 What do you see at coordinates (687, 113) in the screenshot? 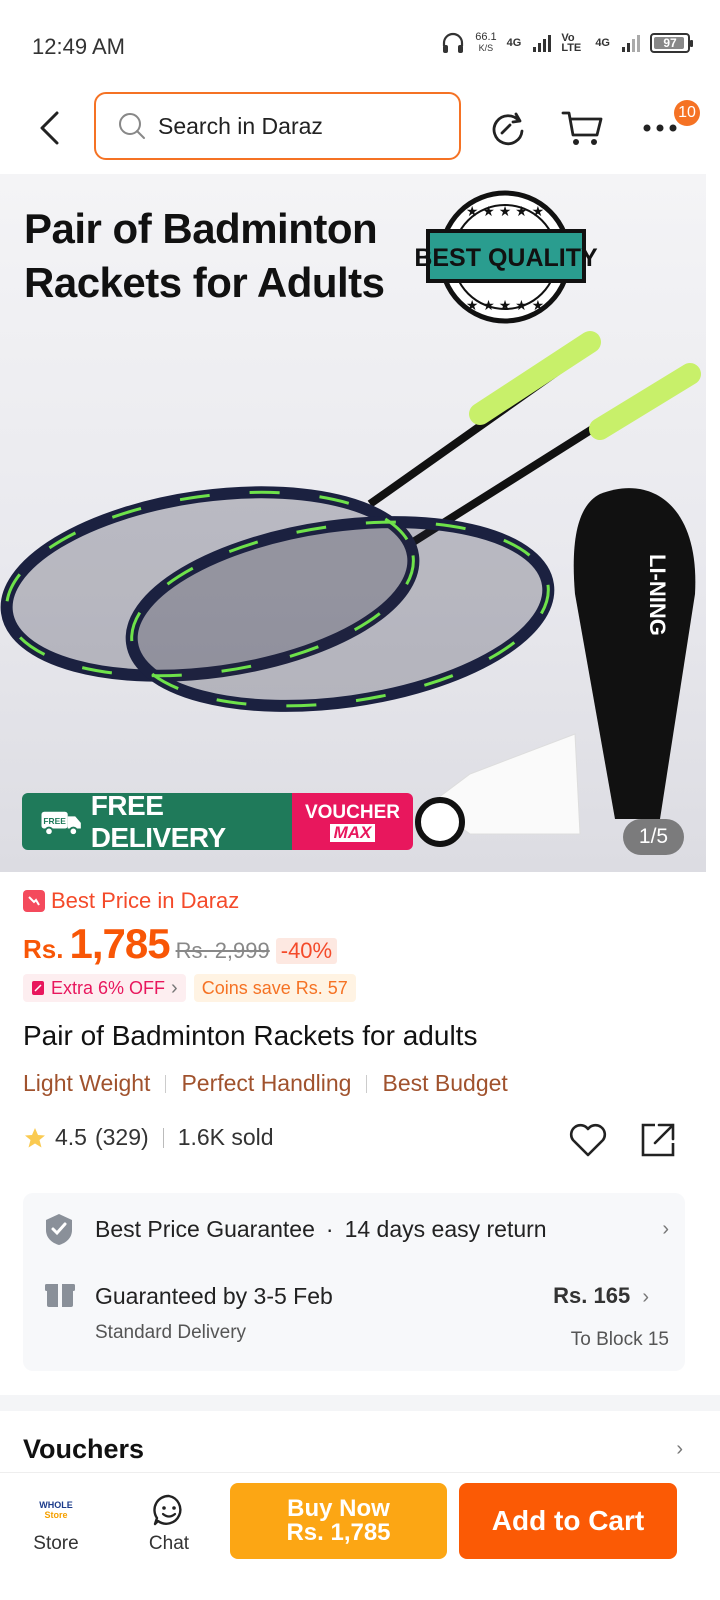
I see `cart-badge: 10` at bounding box center [687, 113].